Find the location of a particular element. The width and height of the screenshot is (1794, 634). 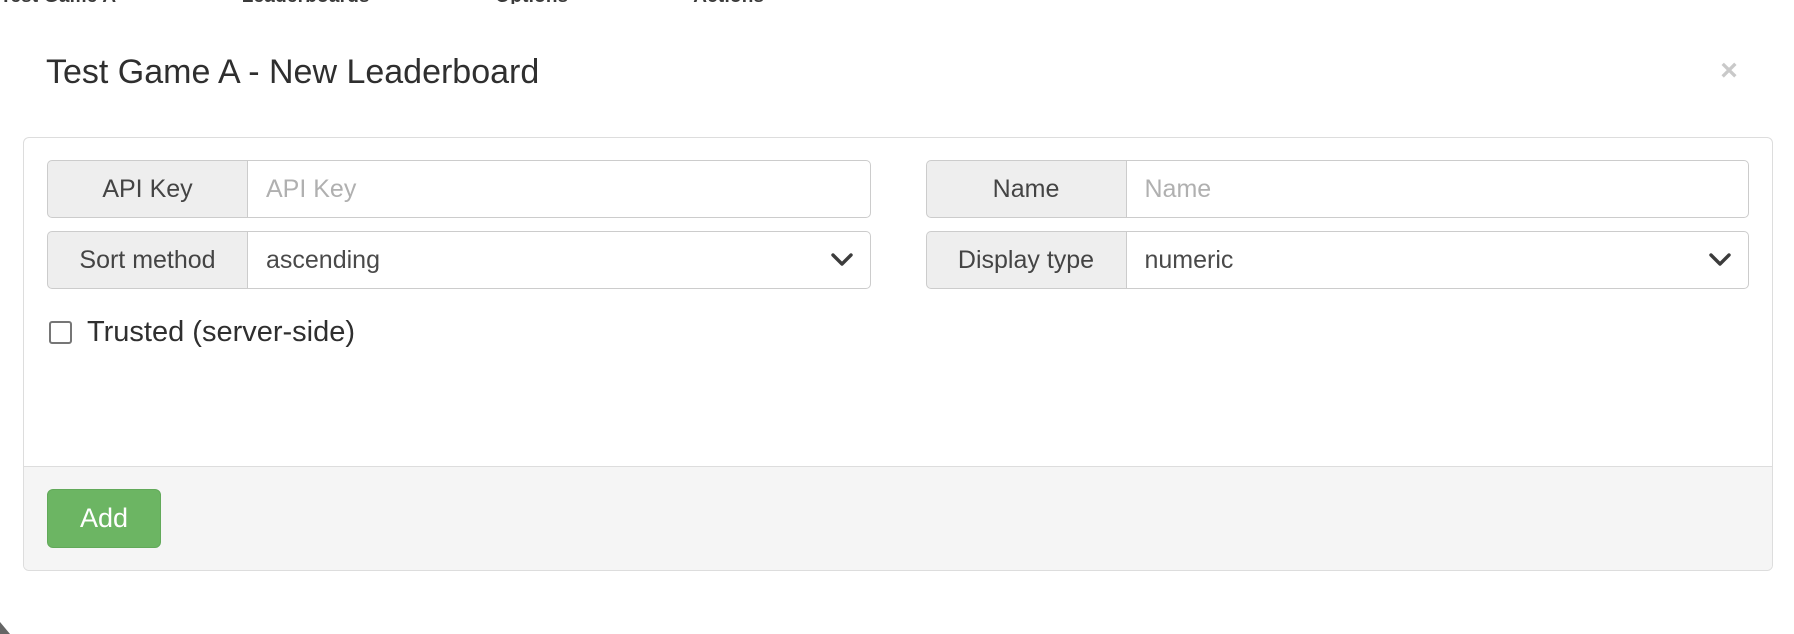

page-title: Test Game A - New Leaderboard is located at coordinates (293, 72).